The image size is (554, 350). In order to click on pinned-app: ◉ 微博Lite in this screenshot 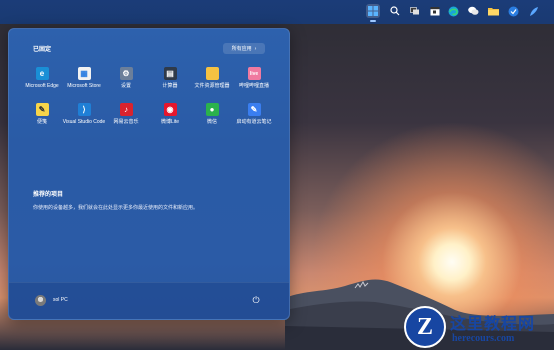, I will do `click(170, 114)`.